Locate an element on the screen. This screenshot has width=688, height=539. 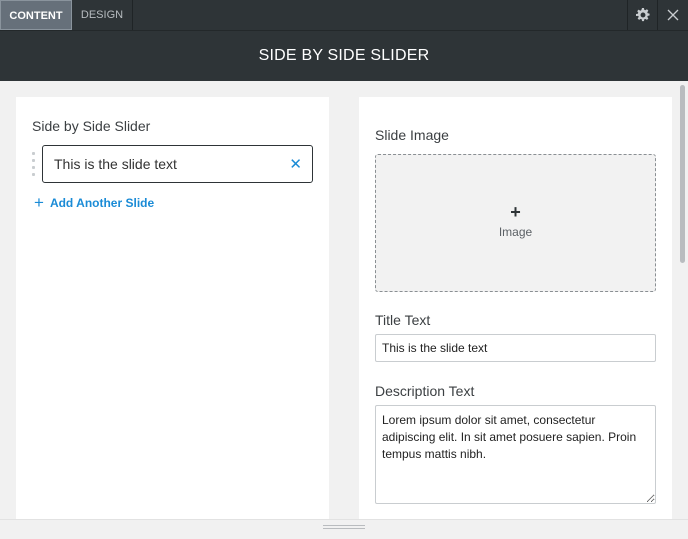
page-title: SIDE BY SIDE SLIDER is located at coordinates (344, 56).